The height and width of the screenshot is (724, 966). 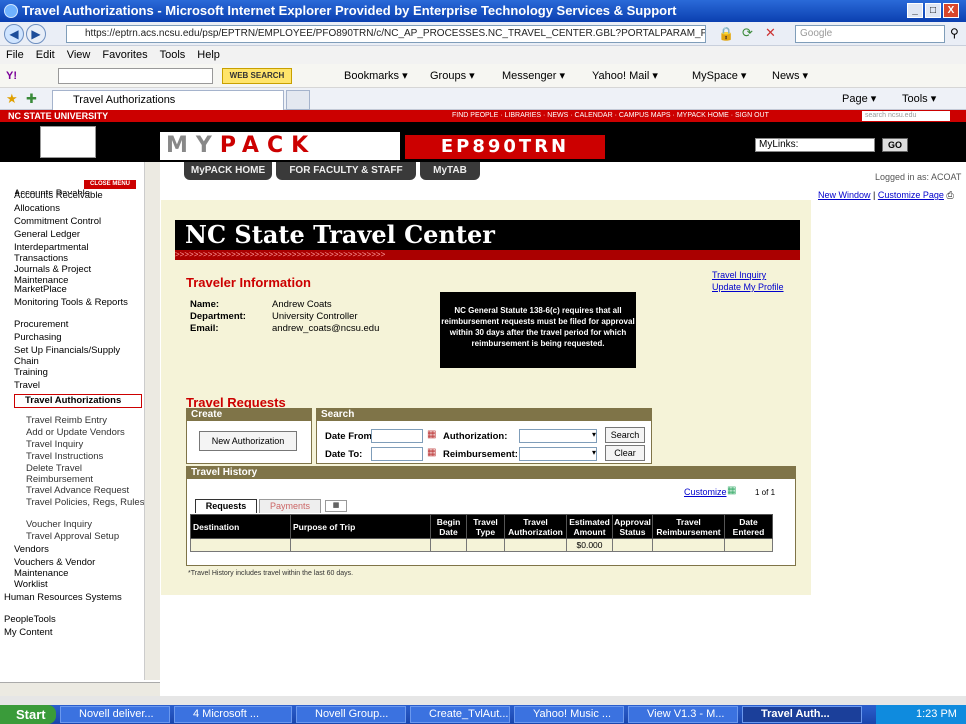 What do you see at coordinates (76, 253) in the screenshot?
I see `sidebar-item-interdepartmental-transactions: Interdepartmental Transactions` at bounding box center [76, 253].